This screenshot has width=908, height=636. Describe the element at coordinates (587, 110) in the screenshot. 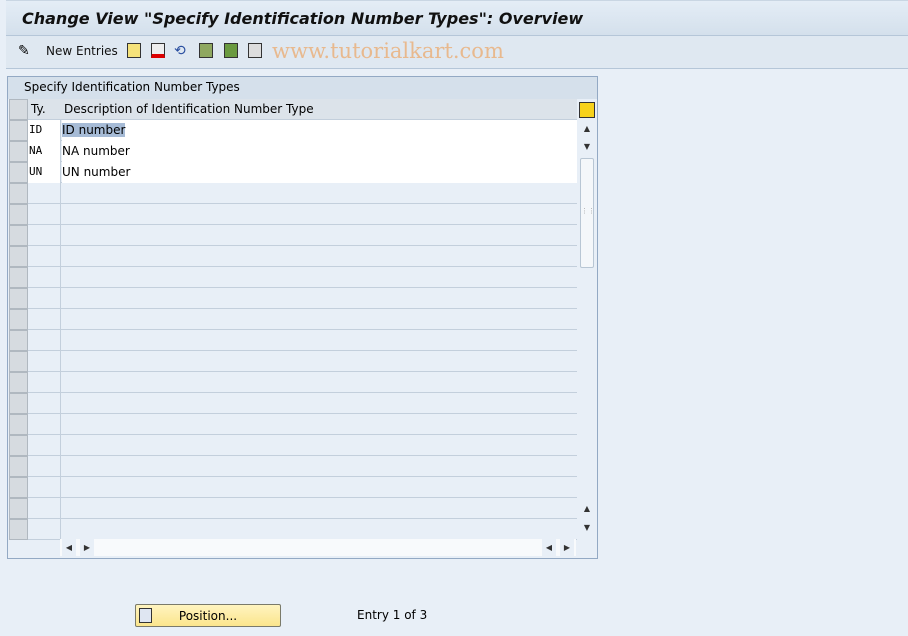

I see `column-settings-icon` at that location.